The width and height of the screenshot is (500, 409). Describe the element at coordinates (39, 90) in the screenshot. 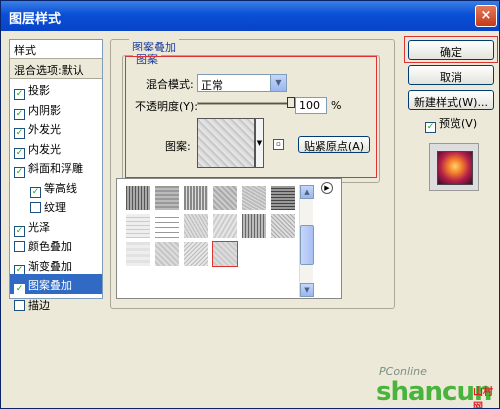

I see `style-item-label: 投影` at that location.